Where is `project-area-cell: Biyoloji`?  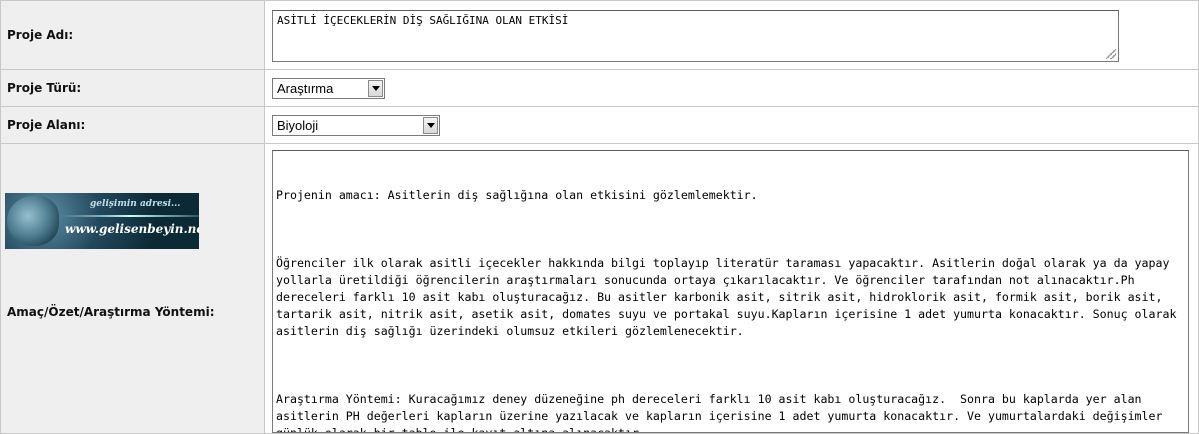 project-area-cell: Biyoloji is located at coordinates (731, 125).